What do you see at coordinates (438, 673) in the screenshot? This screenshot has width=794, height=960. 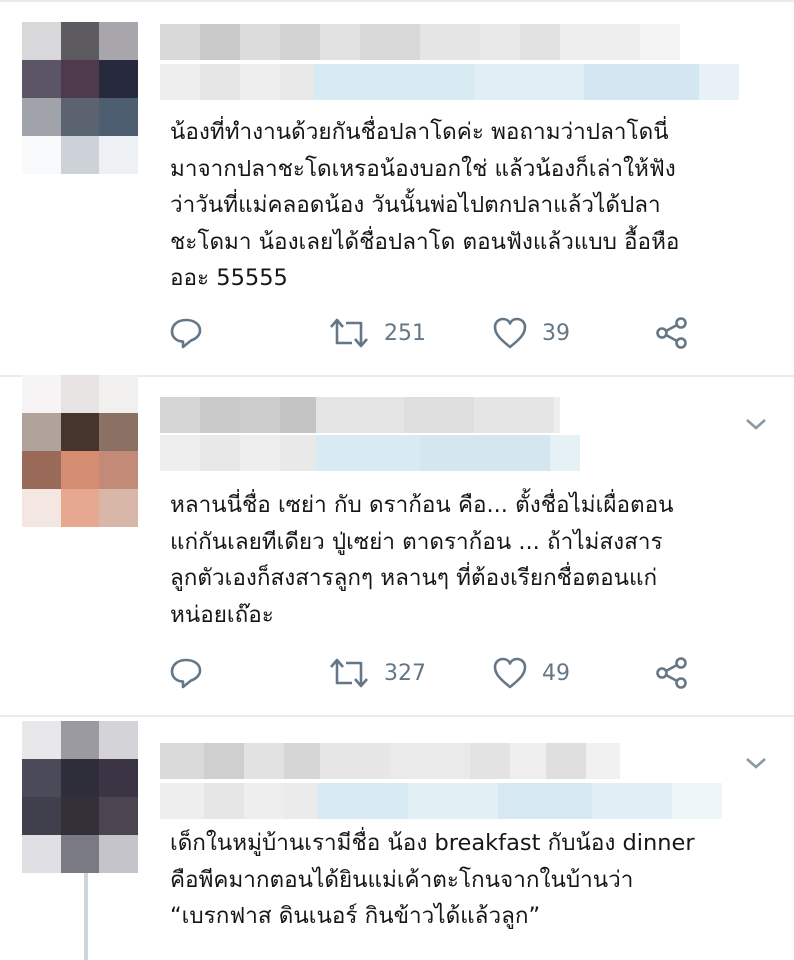 I see `tweet-actions: 327 49` at bounding box center [438, 673].